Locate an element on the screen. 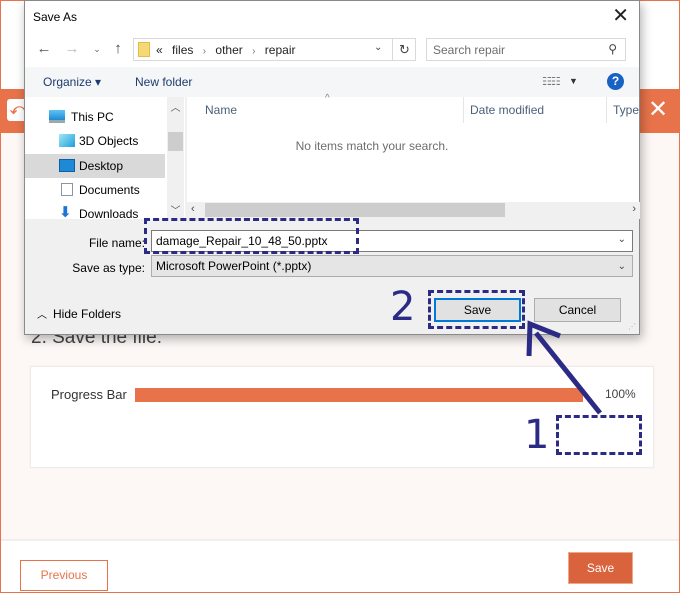  footer-divider is located at coordinates (340, 540).